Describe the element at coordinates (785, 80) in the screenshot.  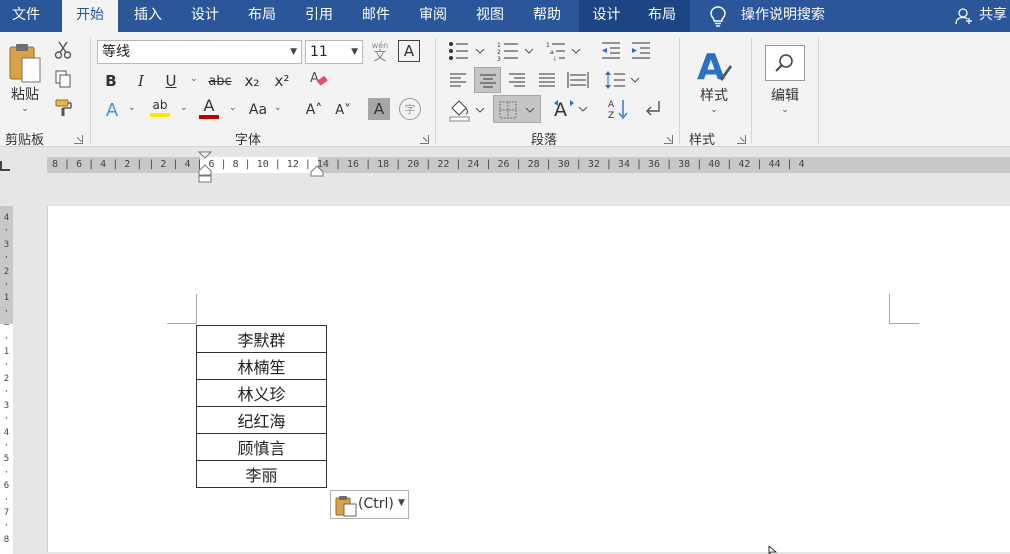
I see `editing-button: 编辑 ⌄` at that location.